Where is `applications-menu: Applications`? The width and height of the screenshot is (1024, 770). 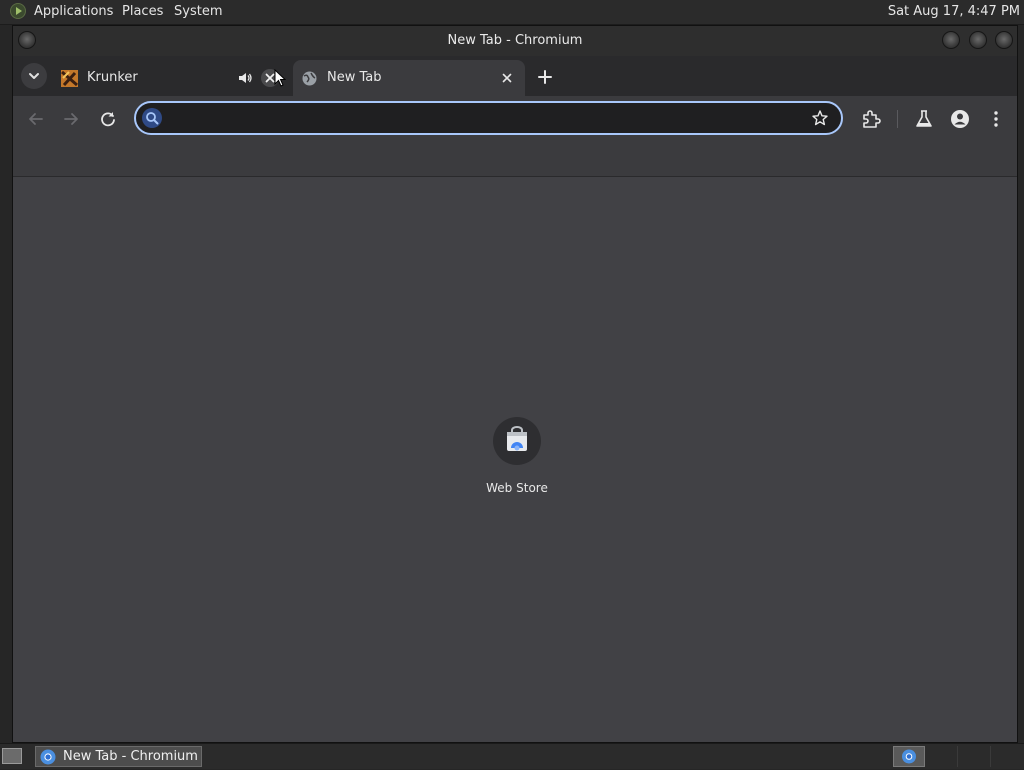 applications-menu: Applications is located at coordinates (73, 12).